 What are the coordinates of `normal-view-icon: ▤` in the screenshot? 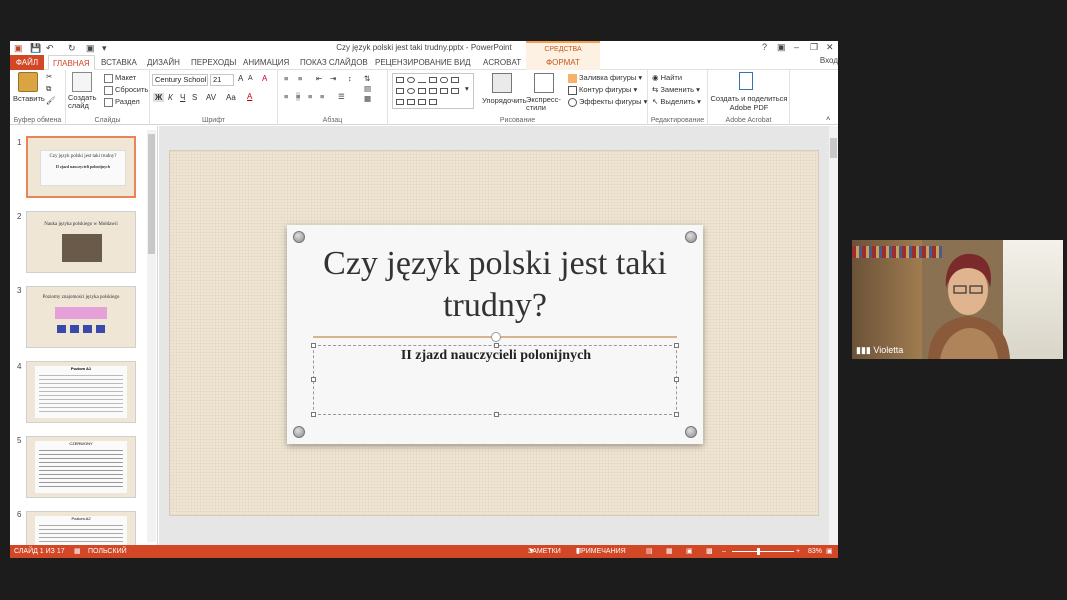 It's located at (649, 551).